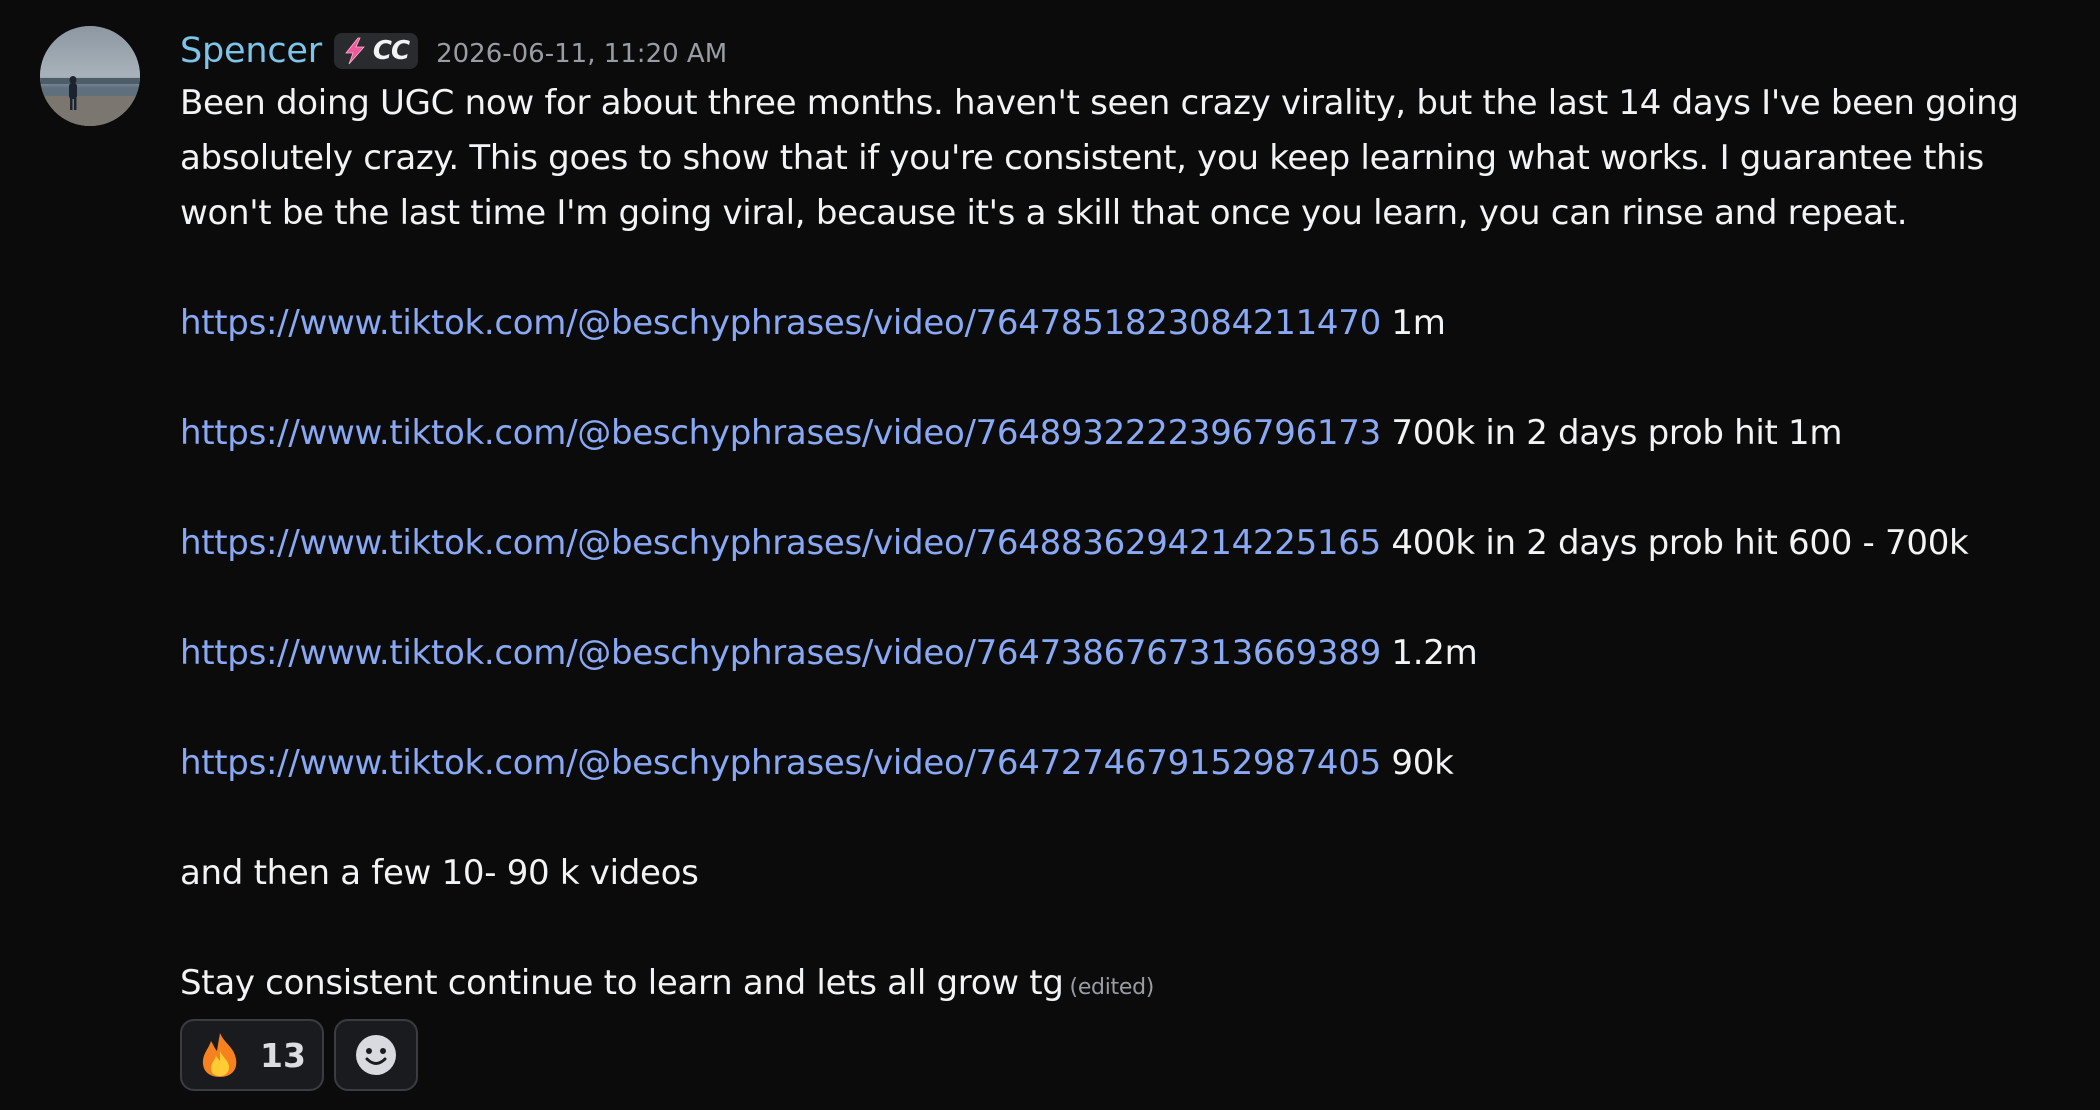 The height and width of the screenshot is (1110, 2100). I want to click on reaction-fire: 13, so click(252, 1055).